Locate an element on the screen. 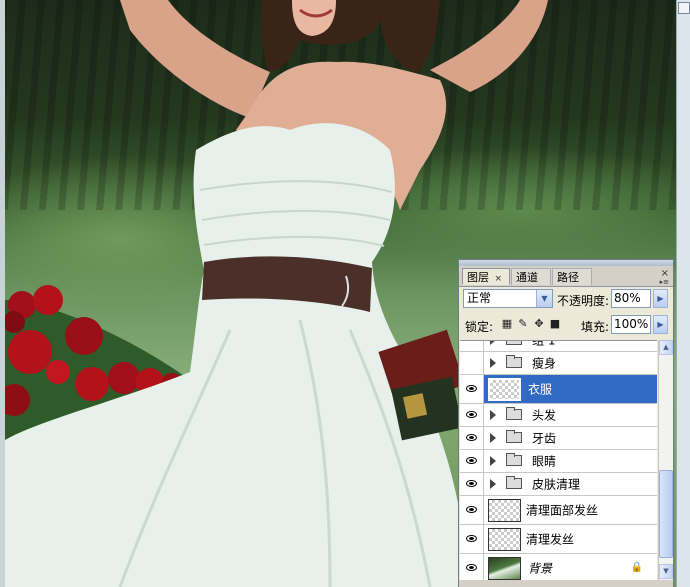 Image resolution: width=690 pixels, height=587 pixels. opacity-slider-arrow-icon: ▶ is located at coordinates (660, 298).